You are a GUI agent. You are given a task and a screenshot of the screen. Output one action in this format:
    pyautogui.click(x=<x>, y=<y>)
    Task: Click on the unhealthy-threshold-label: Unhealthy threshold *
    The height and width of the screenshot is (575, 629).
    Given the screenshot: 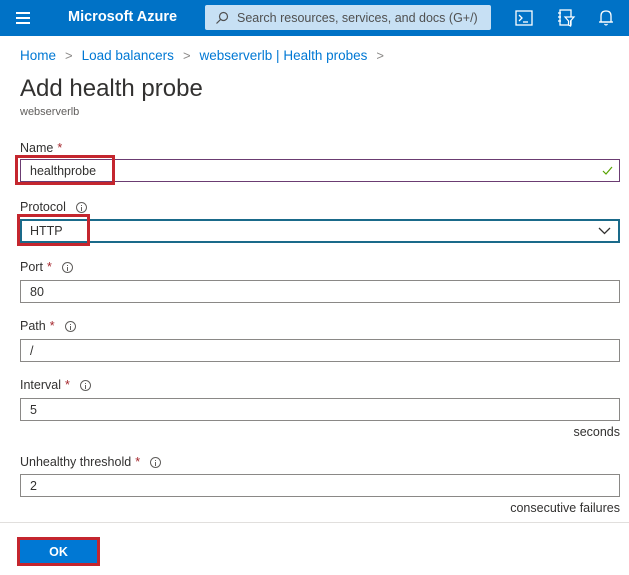 What is the action you would take?
    pyautogui.click(x=91, y=462)
    